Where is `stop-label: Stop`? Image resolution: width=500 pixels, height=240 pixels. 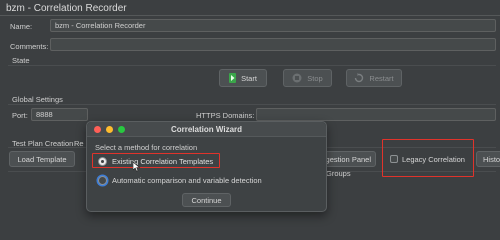
stop-label: Stop is located at coordinates (315, 78).